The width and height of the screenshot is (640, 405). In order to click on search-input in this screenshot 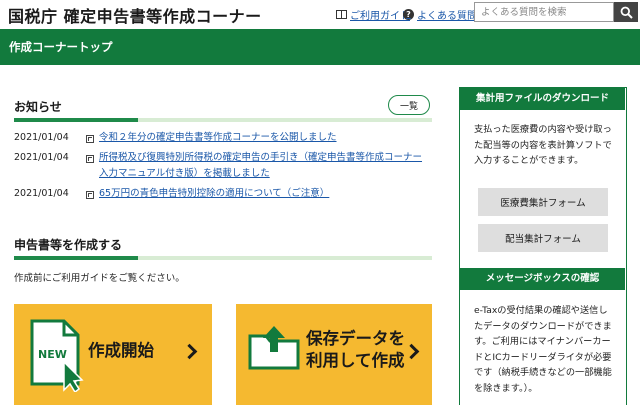, I will do `click(544, 12)`.